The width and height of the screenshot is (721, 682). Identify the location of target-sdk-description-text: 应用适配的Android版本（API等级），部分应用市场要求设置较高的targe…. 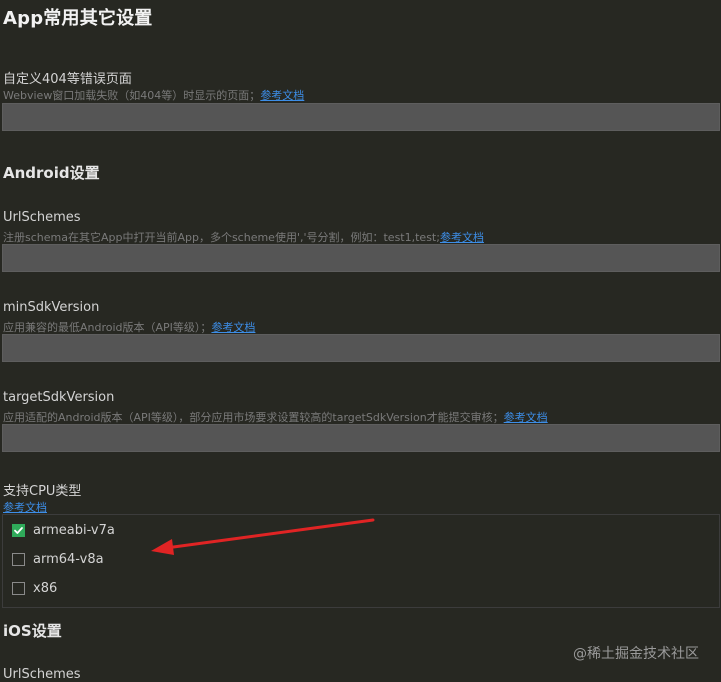
(253, 417).